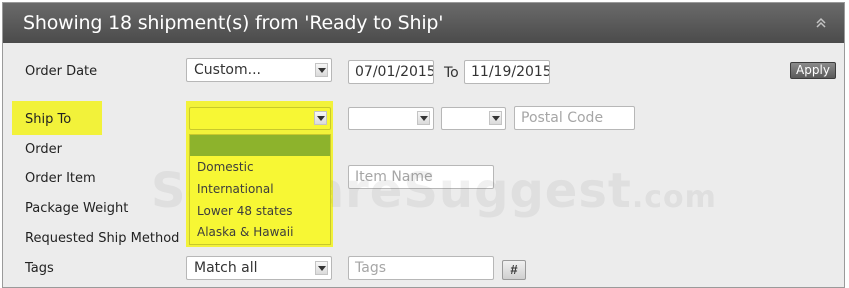 The image size is (849, 288). Describe the element at coordinates (813, 70) in the screenshot. I see `apply-button: Apply` at that location.